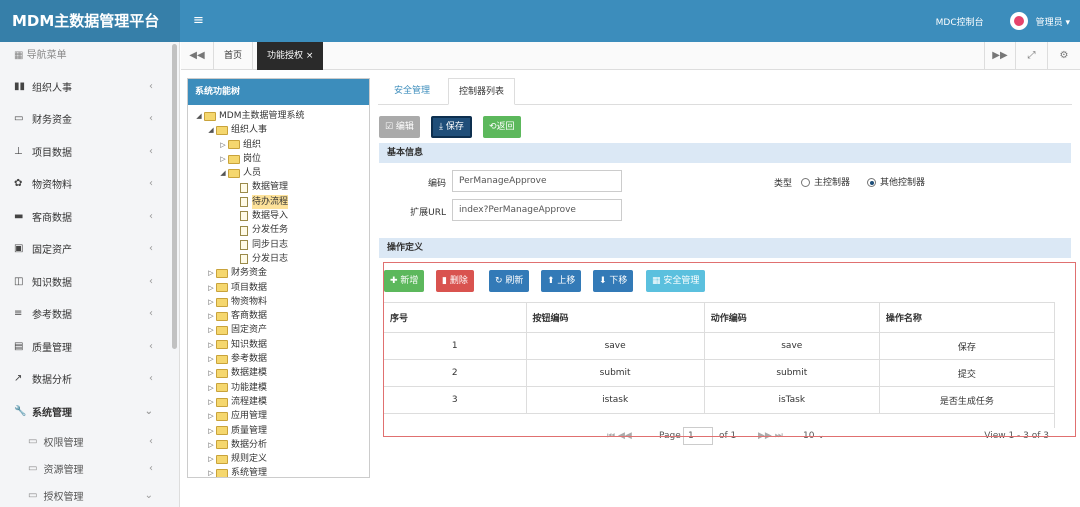 This screenshot has width=1080, height=507. Describe the element at coordinates (89, 314) in the screenshot. I see `sidebar-item: ≡ 参考数据 ‹` at that location.